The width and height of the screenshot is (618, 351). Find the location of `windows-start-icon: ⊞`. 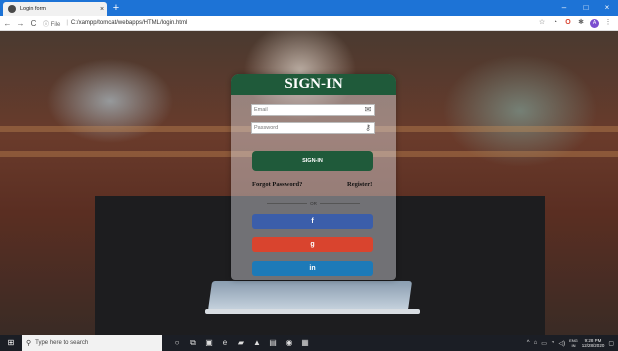

windows-start-icon: ⊞ is located at coordinates (11, 343).